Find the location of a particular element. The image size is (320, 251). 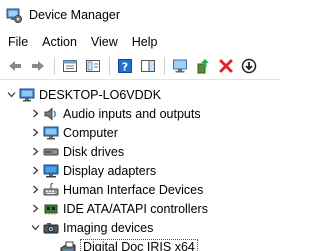

tree-item-label: IDE ATA/ATAPI controllers is located at coordinates (135, 208).